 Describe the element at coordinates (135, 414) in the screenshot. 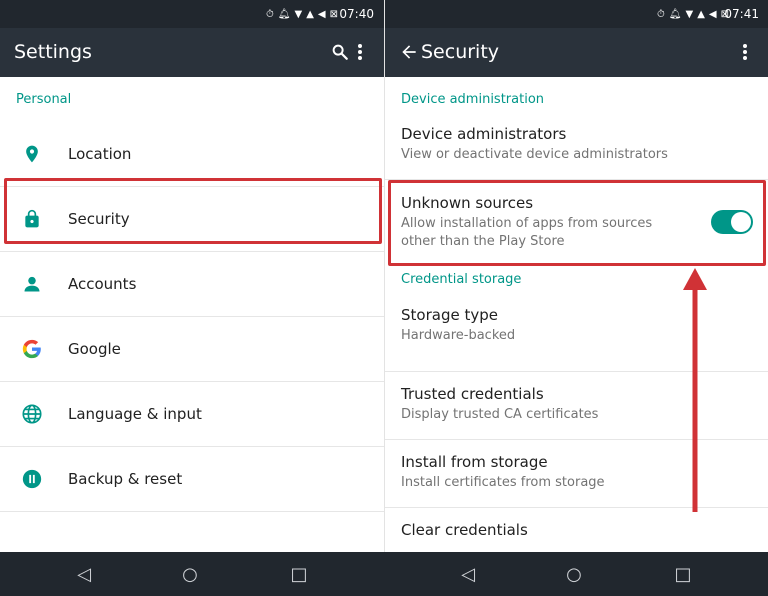

I see `settings-item-label: Language & input` at that location.